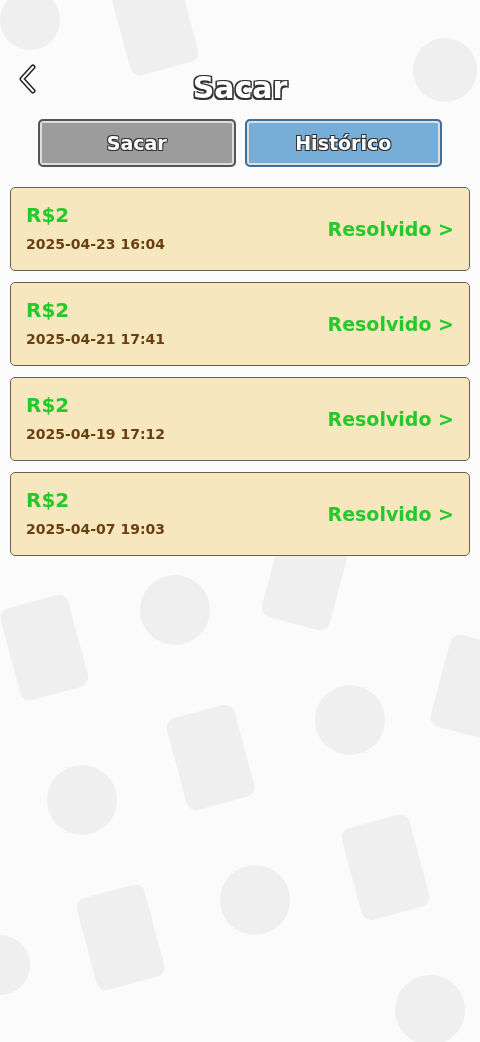 This screenshot has width=480, height=1042. What do you see at coordinates (95, 529) in the screenshot?
I see `date-time: 2025-04-07 19:03` at bounding box center [95, 529].